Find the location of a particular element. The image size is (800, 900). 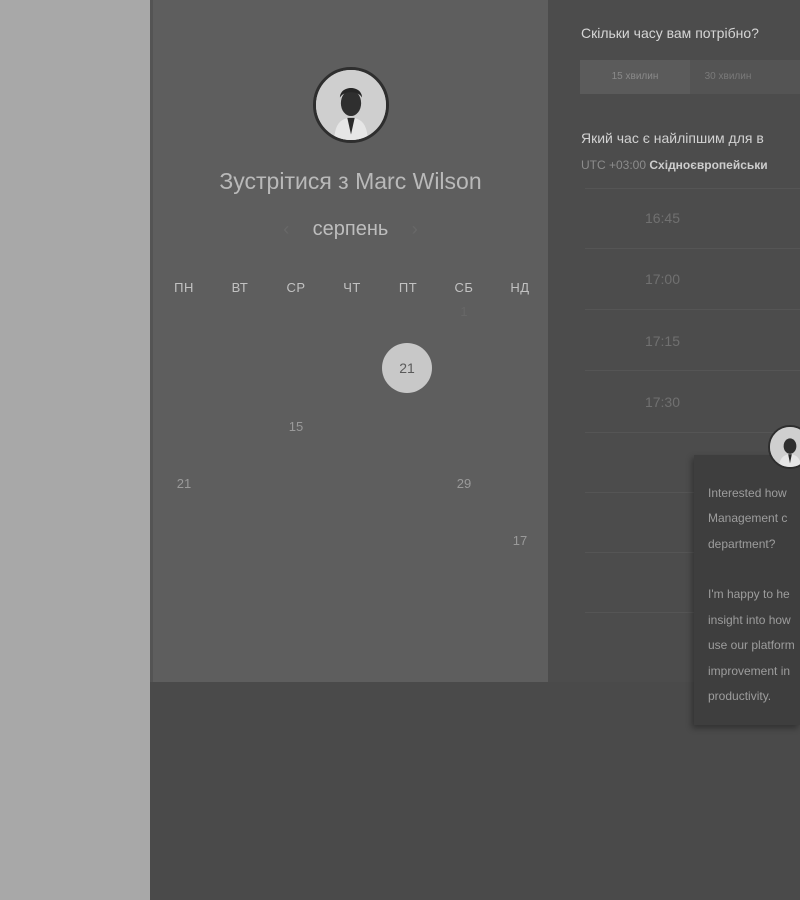

duration-option-15: 15 хвилин is located at coordinates (635, 77).